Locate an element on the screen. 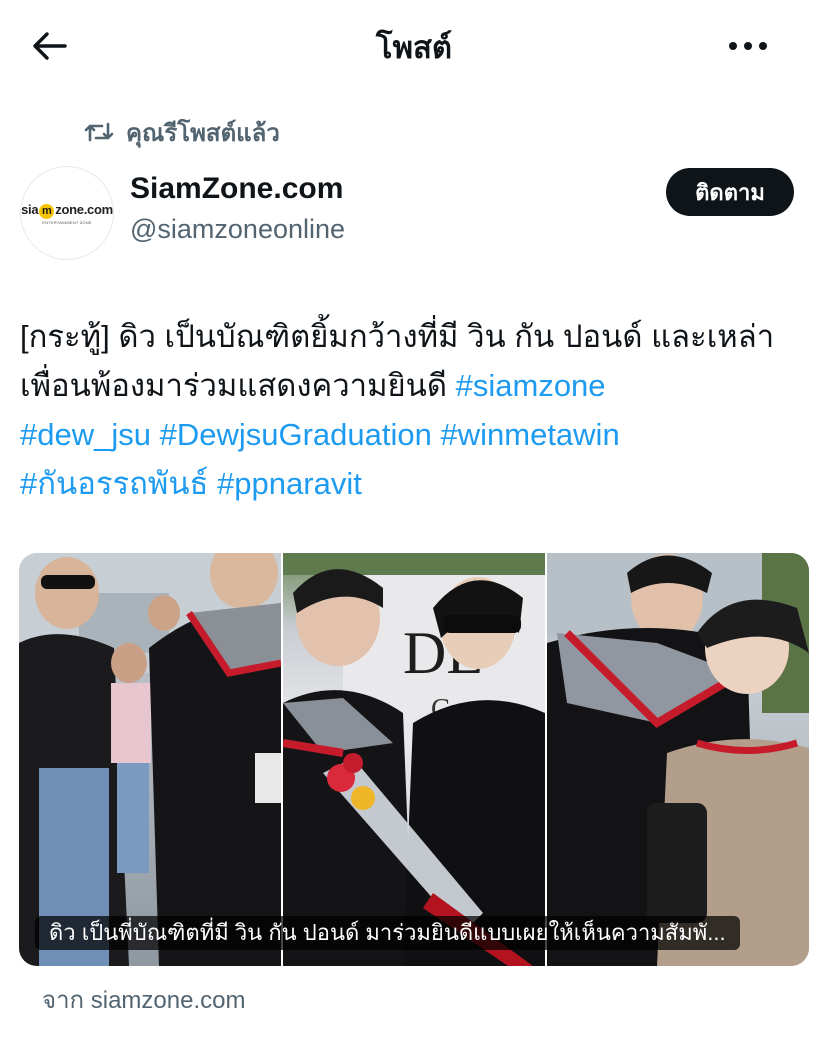 The image size is (828, 1040). top-bar: โพสต์ is located at coordinates (414, 46).